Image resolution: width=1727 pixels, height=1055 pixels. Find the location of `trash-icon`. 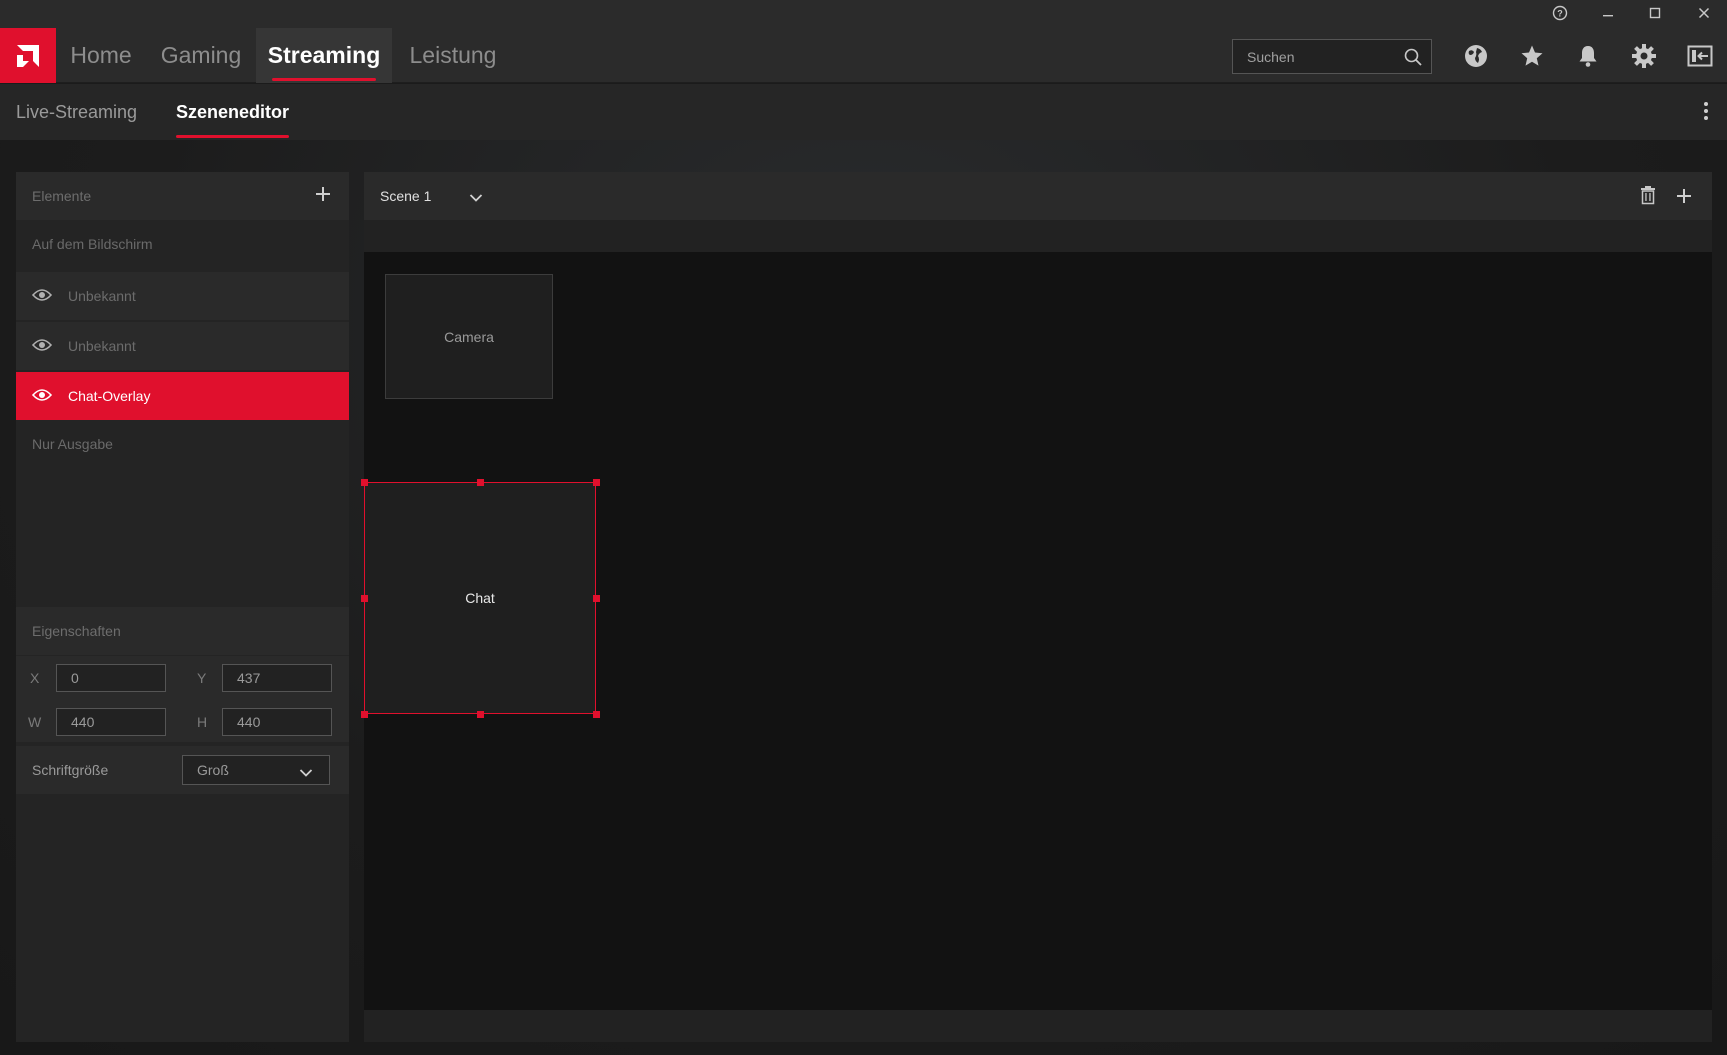

trash-icon is located at coordinates (1648, 197).